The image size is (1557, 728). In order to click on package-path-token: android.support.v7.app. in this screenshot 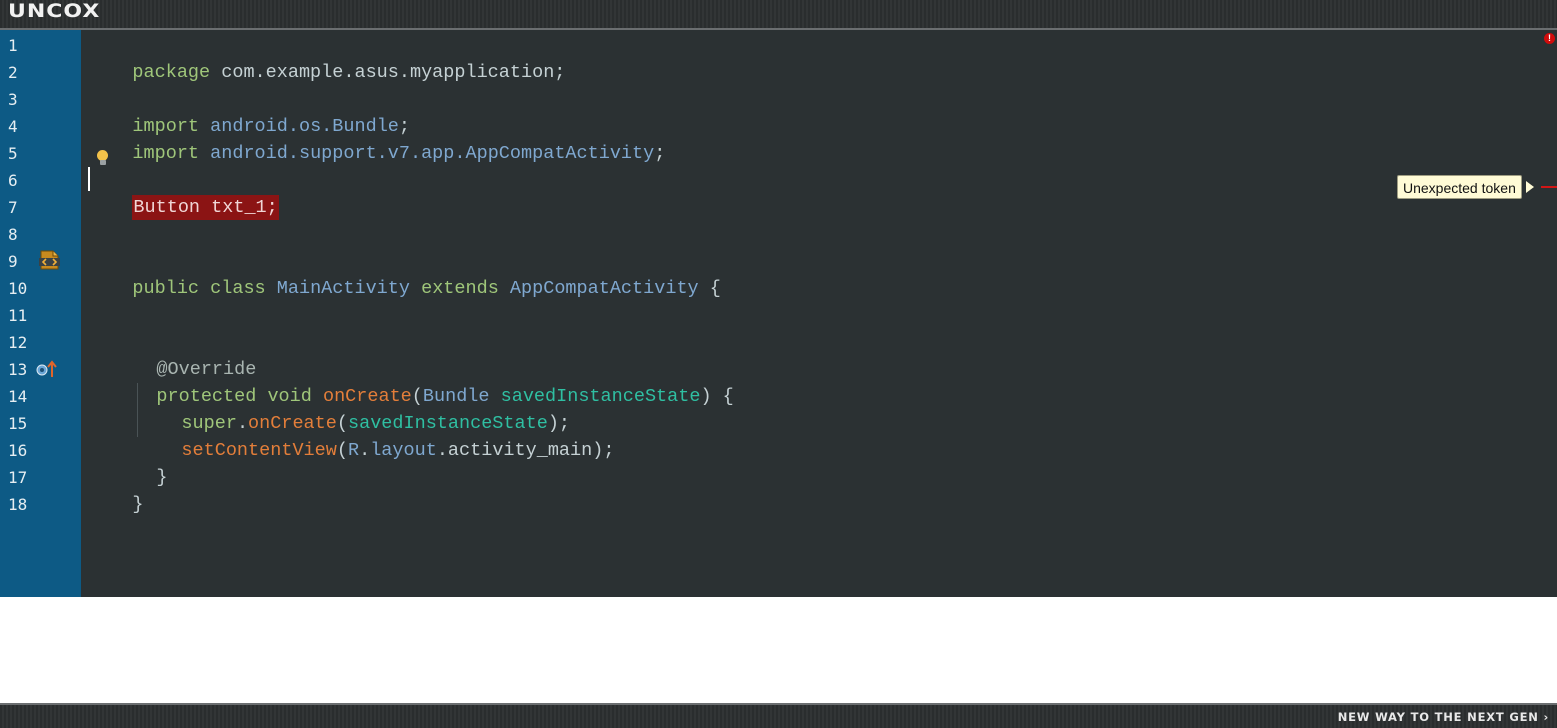, I will do `click(332, 153)`.